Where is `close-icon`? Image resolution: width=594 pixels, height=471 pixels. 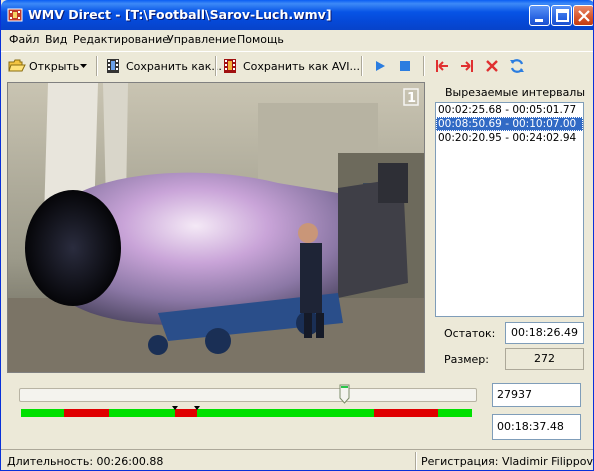
close-icon is located at coordinates (584, 16).